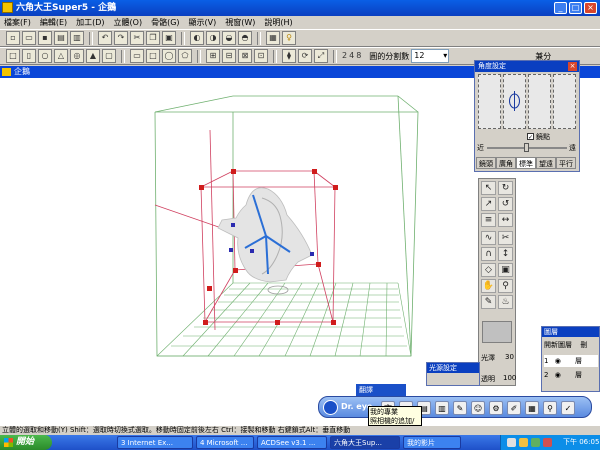 This screenshot has height=450, width=600. What do you see at coordinates (300, 8) in the screenshot?
I see `window-title-bar: 六角大王Super5 - 企鵝` at bounding box center [300, 8].